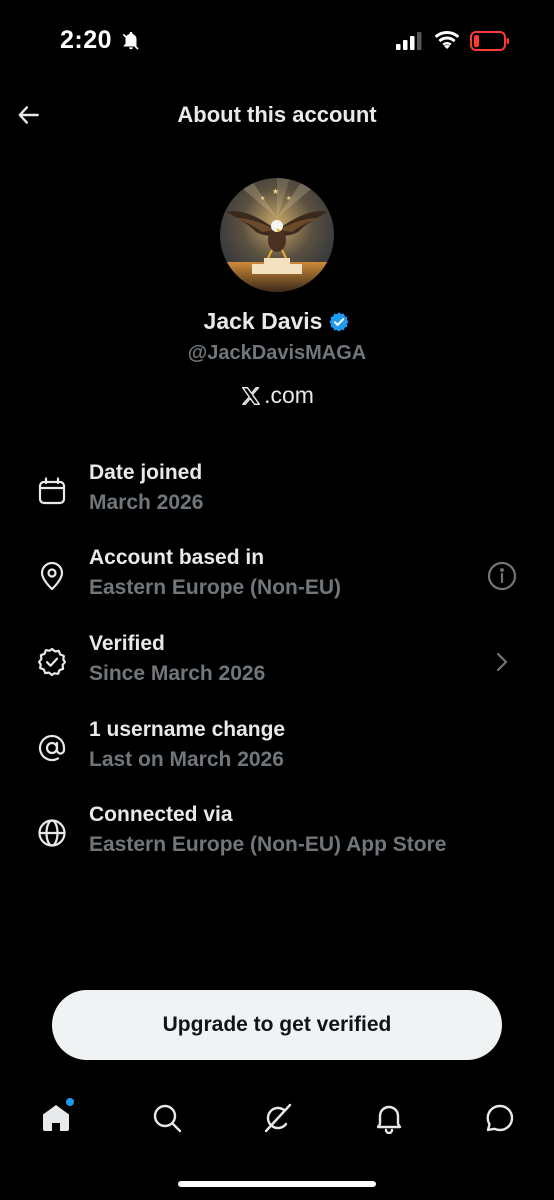  What do you see at coordinates (52, 576) in the screenshot?
I see `location-pin-icon` at bounding box center [52, 576].